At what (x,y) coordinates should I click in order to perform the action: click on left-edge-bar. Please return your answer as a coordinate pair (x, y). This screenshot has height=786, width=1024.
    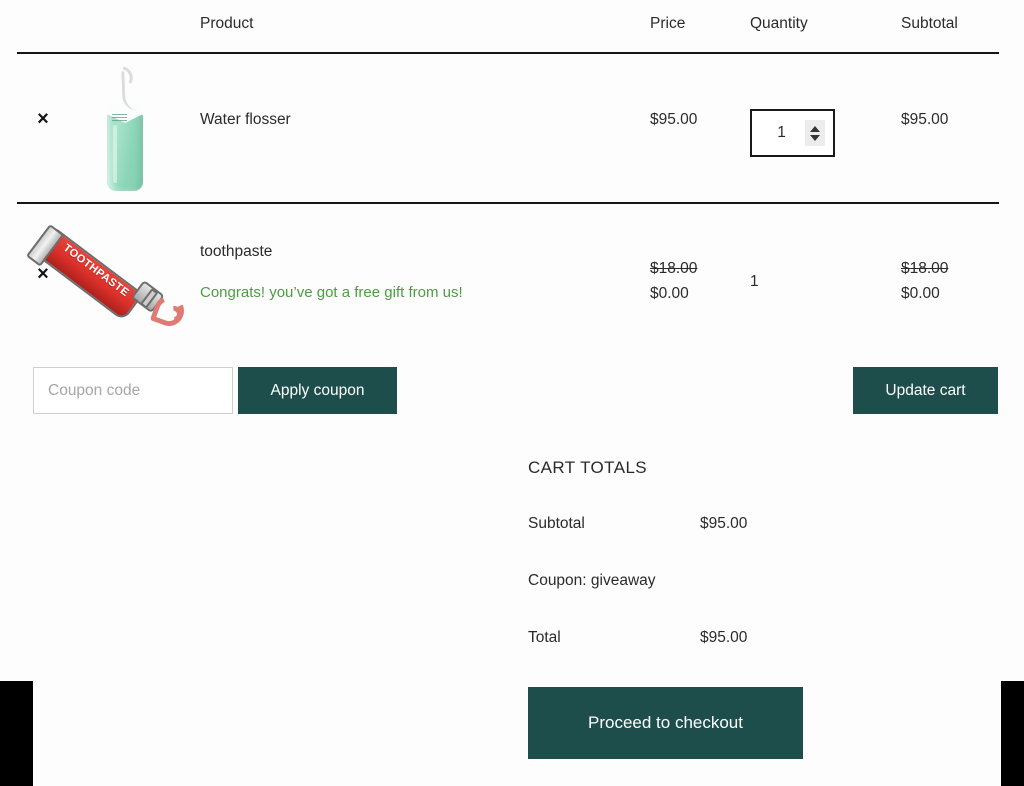
    Looking at the image, I should click on (16, 733).